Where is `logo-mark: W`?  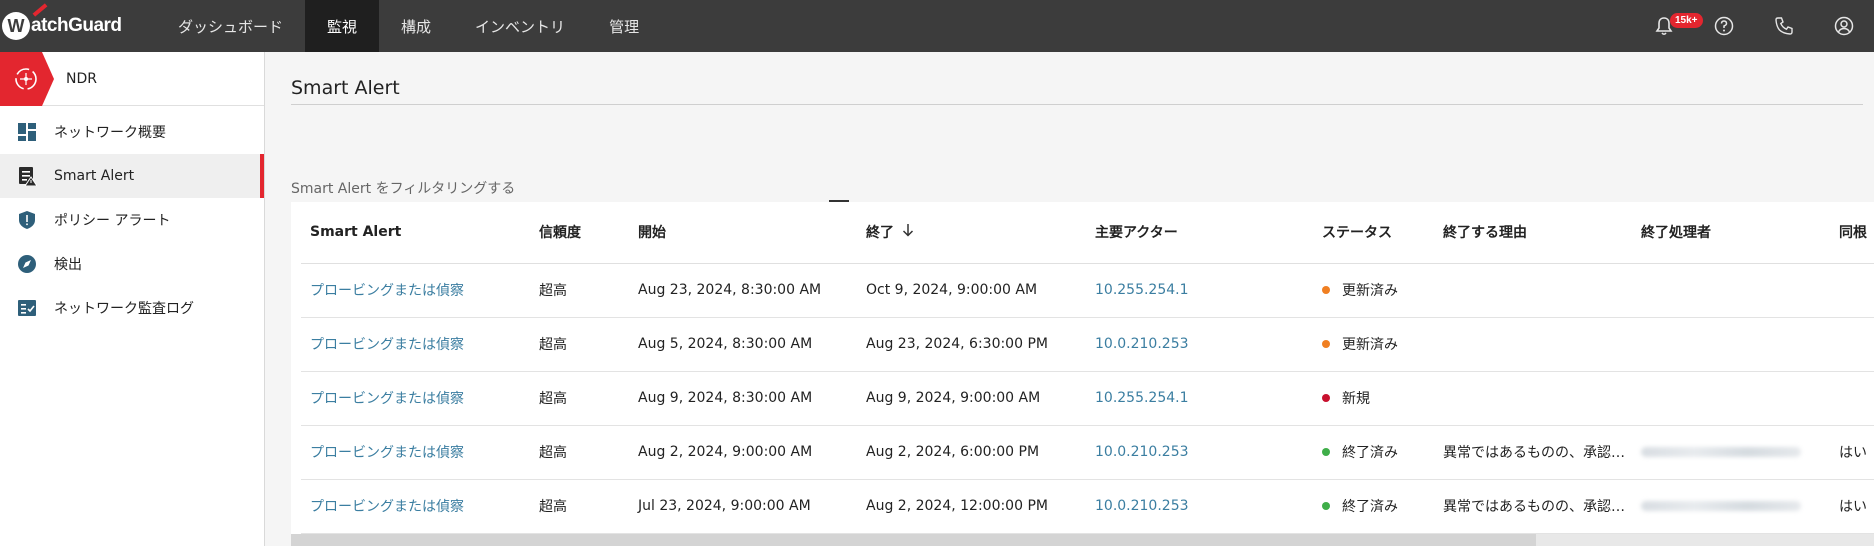
logo-mark: W is located at coordinates (16, 26).